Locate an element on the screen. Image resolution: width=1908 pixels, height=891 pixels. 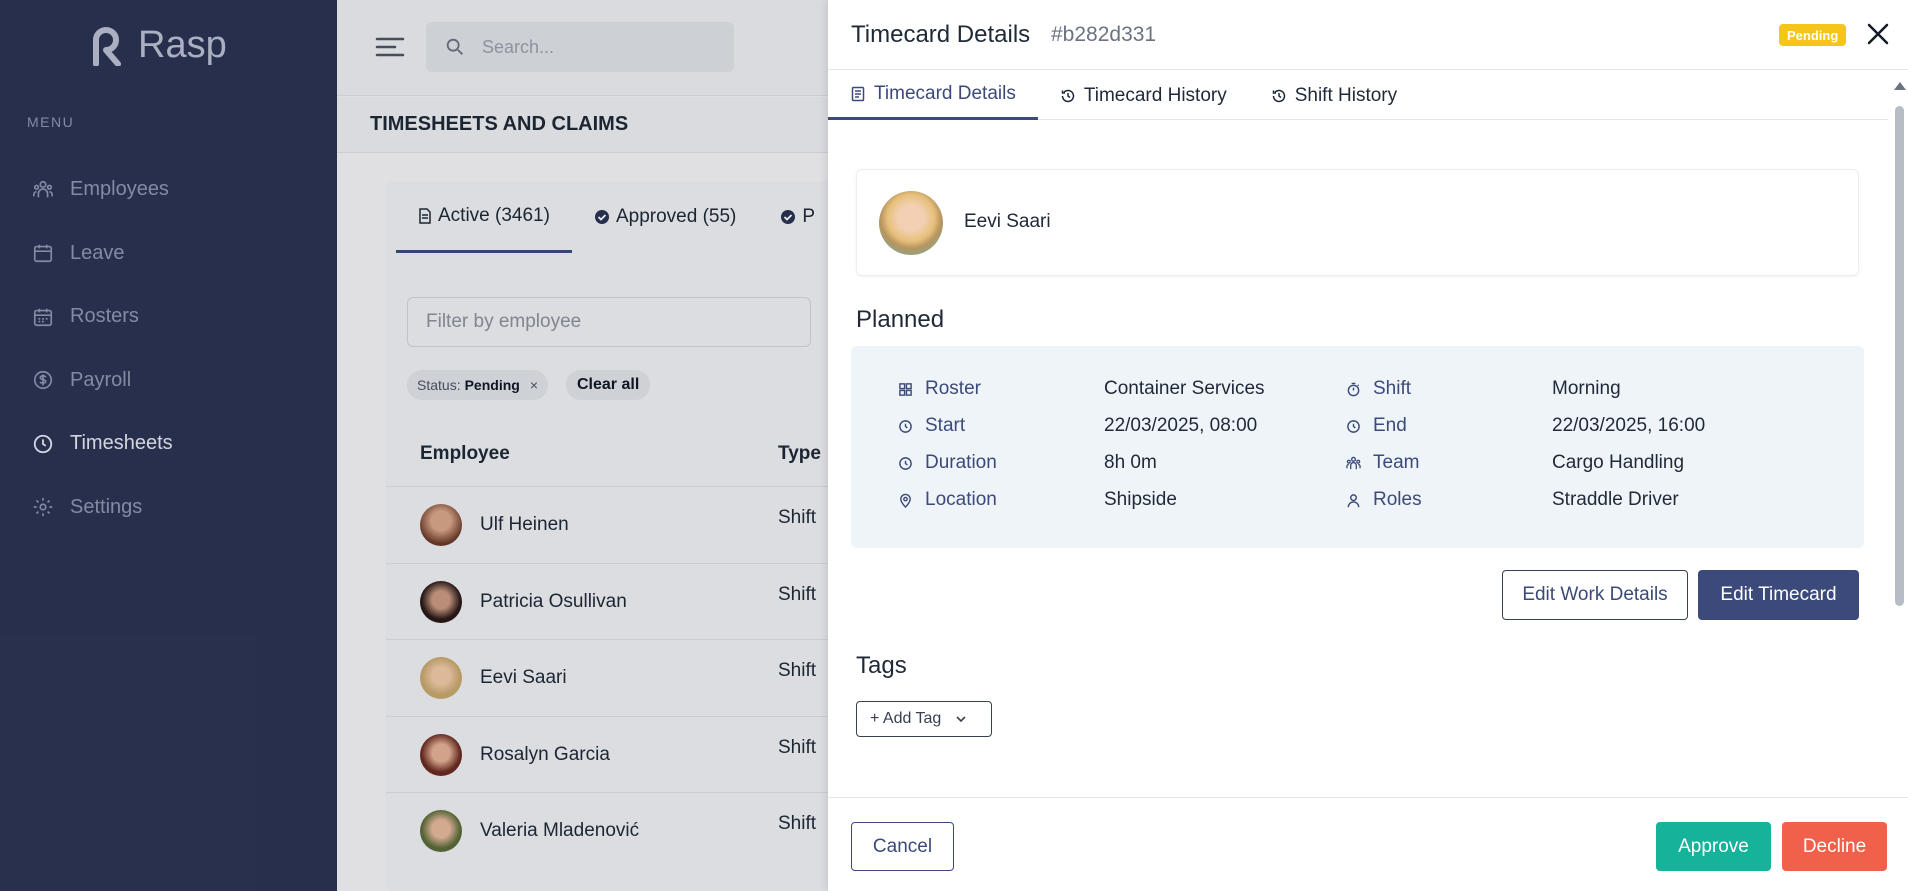
detail-label: Duration is located at coordinates (961, 462).